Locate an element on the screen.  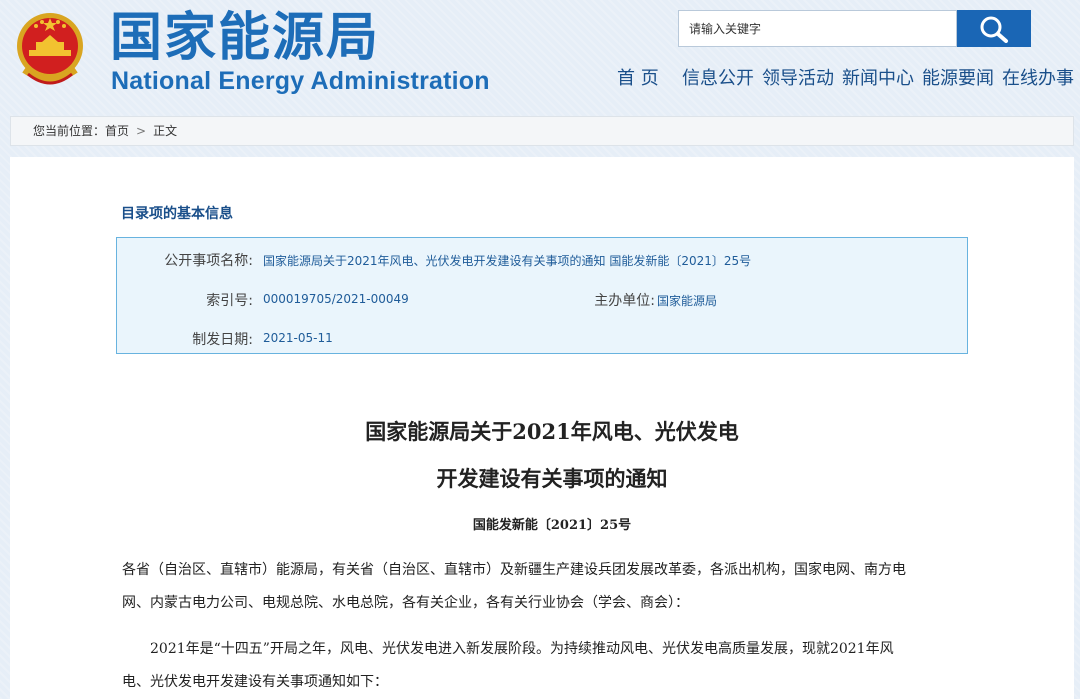
main-nav: 首 页 信息公开 领导活动 新闻中心 能源要闻 在线办事 is located at coordinates (820, 79).